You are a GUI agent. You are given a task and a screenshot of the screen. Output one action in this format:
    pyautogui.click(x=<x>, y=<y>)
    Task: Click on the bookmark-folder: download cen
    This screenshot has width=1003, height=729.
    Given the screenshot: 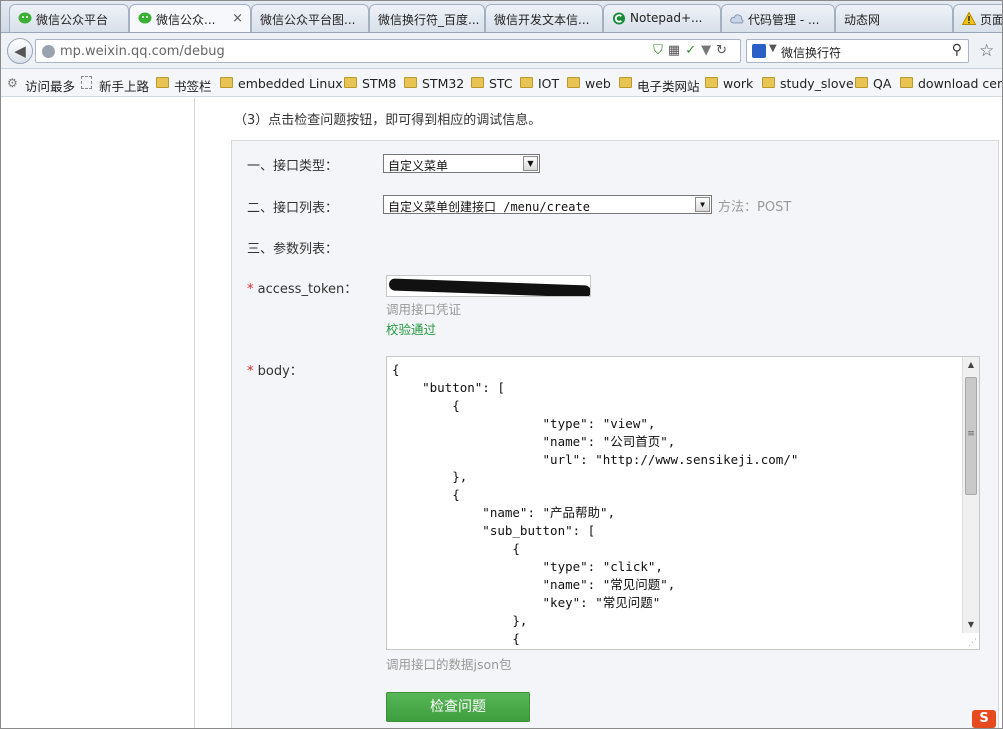 What is the action you would take?
    pyautogui.click(x=951, y=83)
    